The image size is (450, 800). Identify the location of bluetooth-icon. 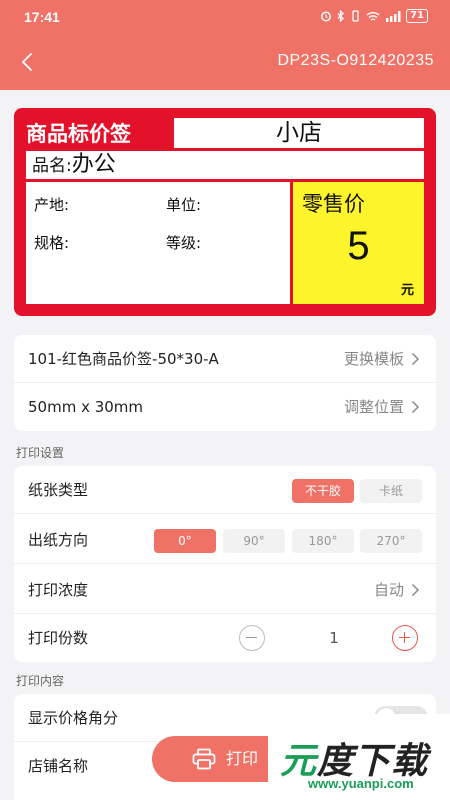
(340, 16).